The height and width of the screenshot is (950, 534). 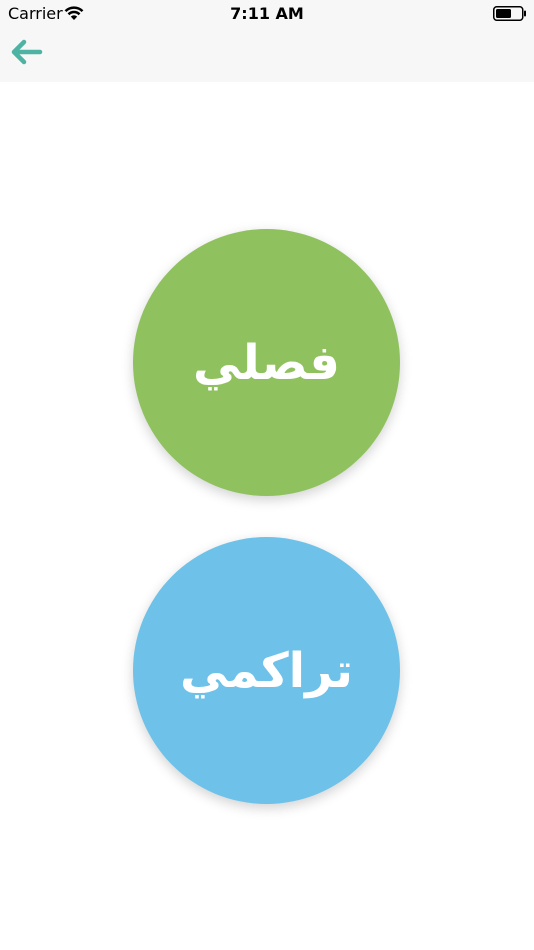 I want to click on semester-option-label: فصلي, so click(x=266, y=362).